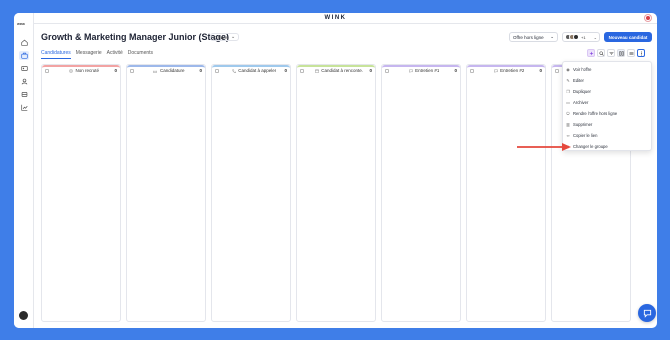 This screenshot has height=340, width=670. I want to click on status-select: Offre hors ligne ⌄, so click(533, 37).